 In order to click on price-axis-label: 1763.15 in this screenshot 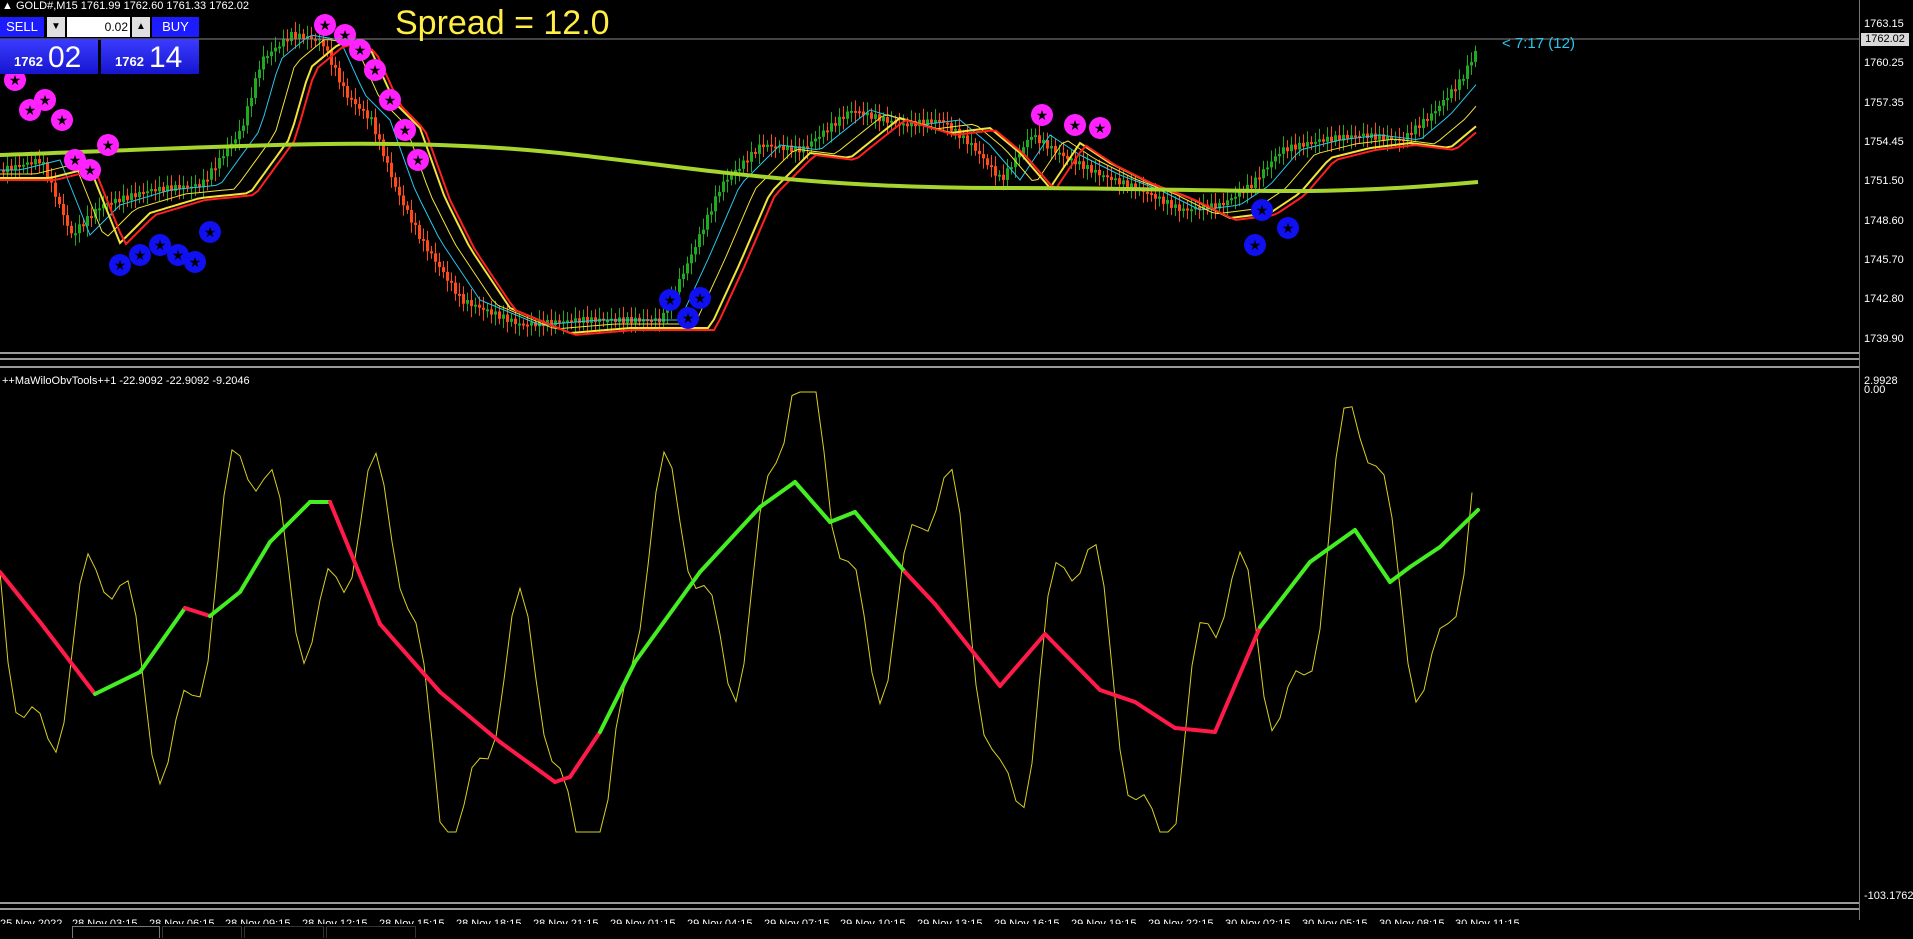, I will do `click(1884, 24)`.